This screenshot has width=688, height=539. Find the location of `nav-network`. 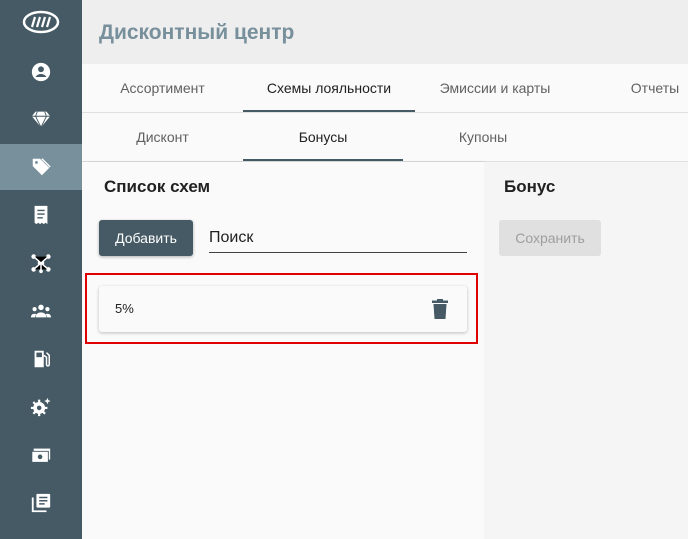

nav-network is located at coordinates (41, 263).